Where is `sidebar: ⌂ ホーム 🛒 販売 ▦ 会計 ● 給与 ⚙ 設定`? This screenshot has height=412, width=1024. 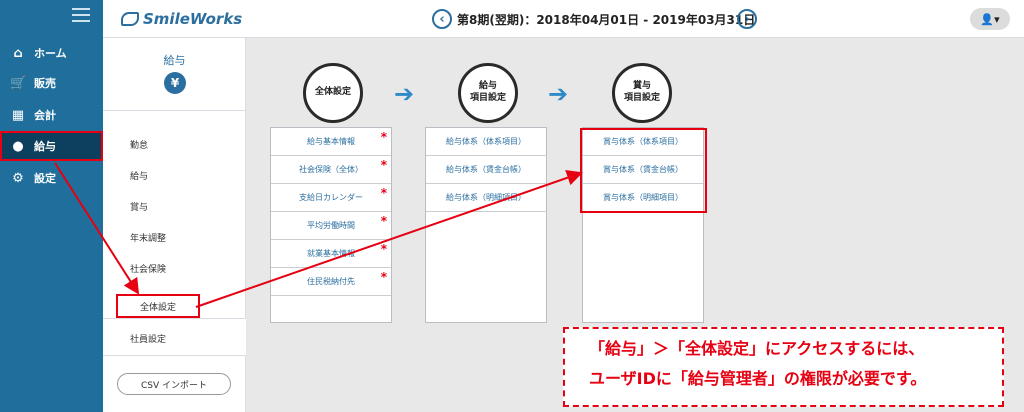
sidebar: ⌂ ホーム 🛒 販売 ▦ 会計 ● 給与 ⚙ 設定 is located at coordinates (51, 206).